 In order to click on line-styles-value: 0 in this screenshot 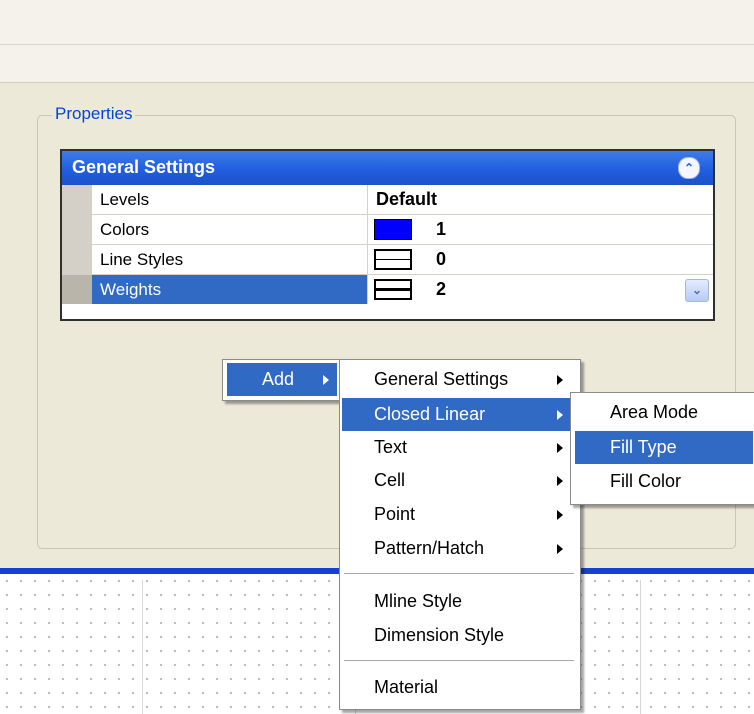, I will do `click(441, 259)`.